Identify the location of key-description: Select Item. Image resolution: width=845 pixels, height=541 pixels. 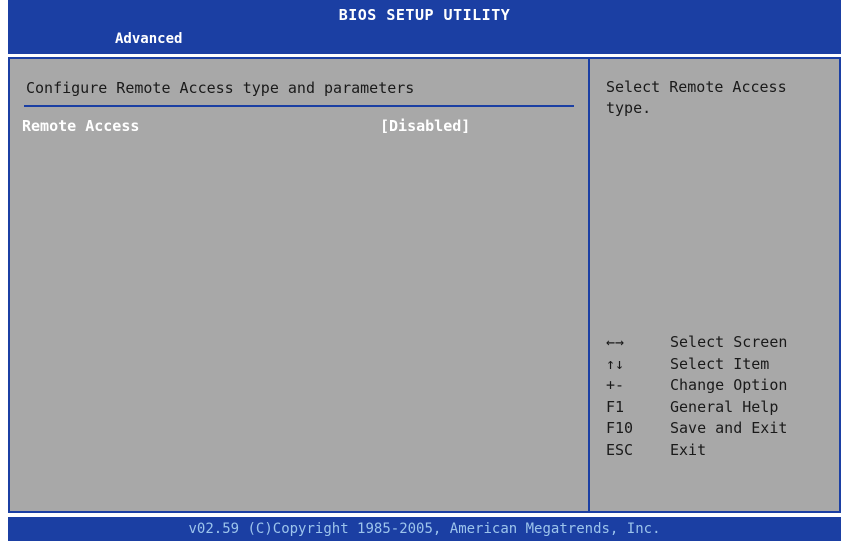
(720, 363).